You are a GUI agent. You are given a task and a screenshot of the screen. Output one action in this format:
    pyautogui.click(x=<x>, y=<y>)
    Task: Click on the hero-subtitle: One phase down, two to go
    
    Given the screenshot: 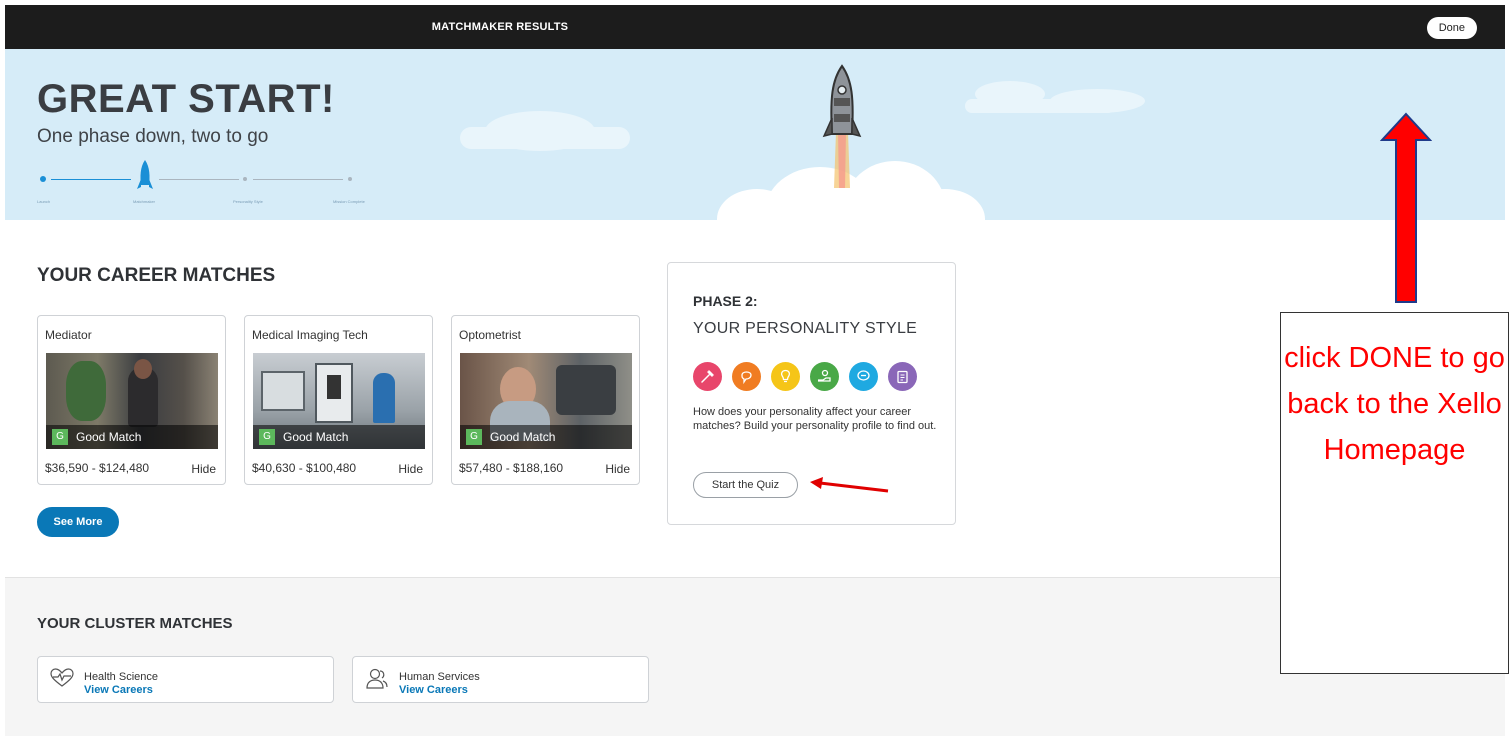 What is the action you would take?
    pyautogui.click(x=153, y=136)
    